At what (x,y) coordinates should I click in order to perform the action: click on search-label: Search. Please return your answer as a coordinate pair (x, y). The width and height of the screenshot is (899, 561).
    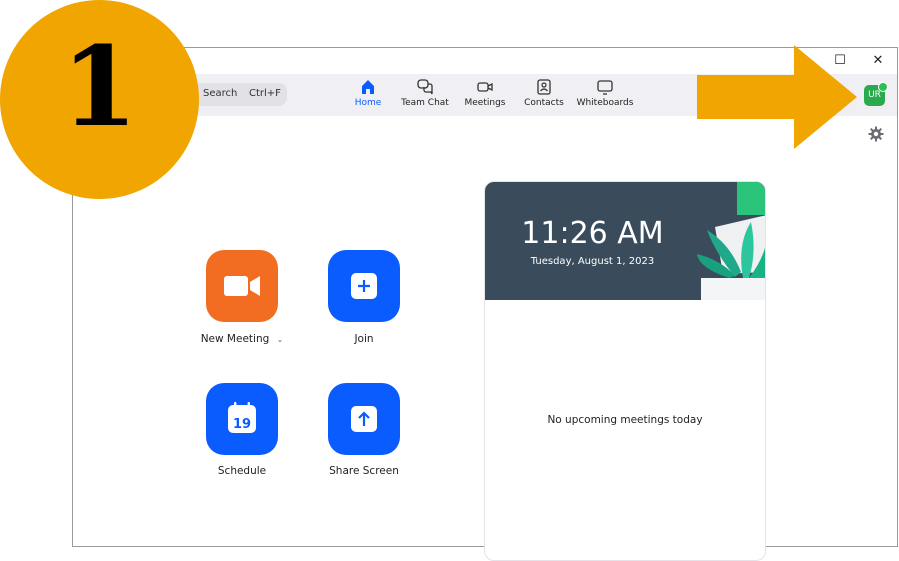
    Looking at the image, I should click on (220, 93).